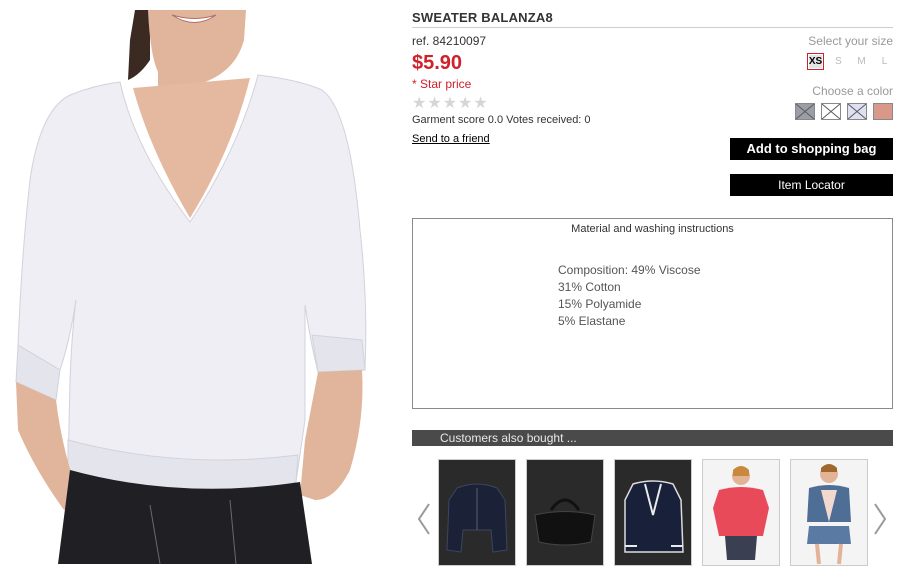  What do you see at coordinates (442, 84) in the screenshot?
I see `star-price-label: * Star price` at bounding box center [442, 84].